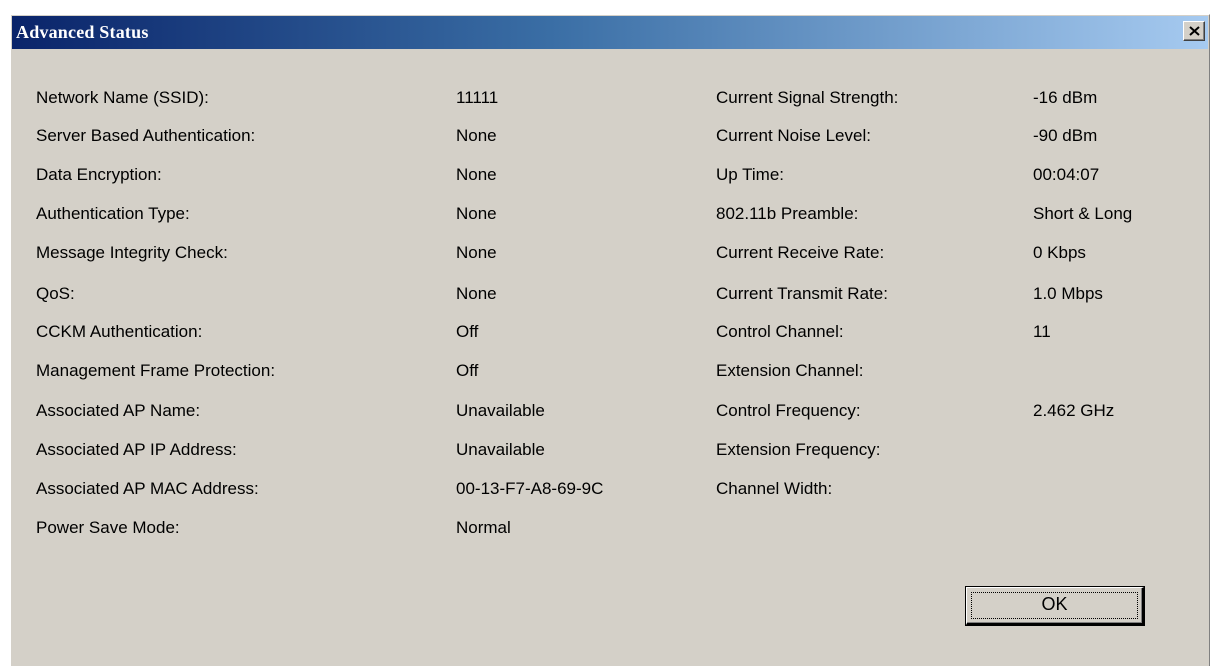 The image size is (1214, 666). Describe the element at coordinates (132, 252) in the screenshot. I see `mic-label: Message Integrity Check:` at that location.